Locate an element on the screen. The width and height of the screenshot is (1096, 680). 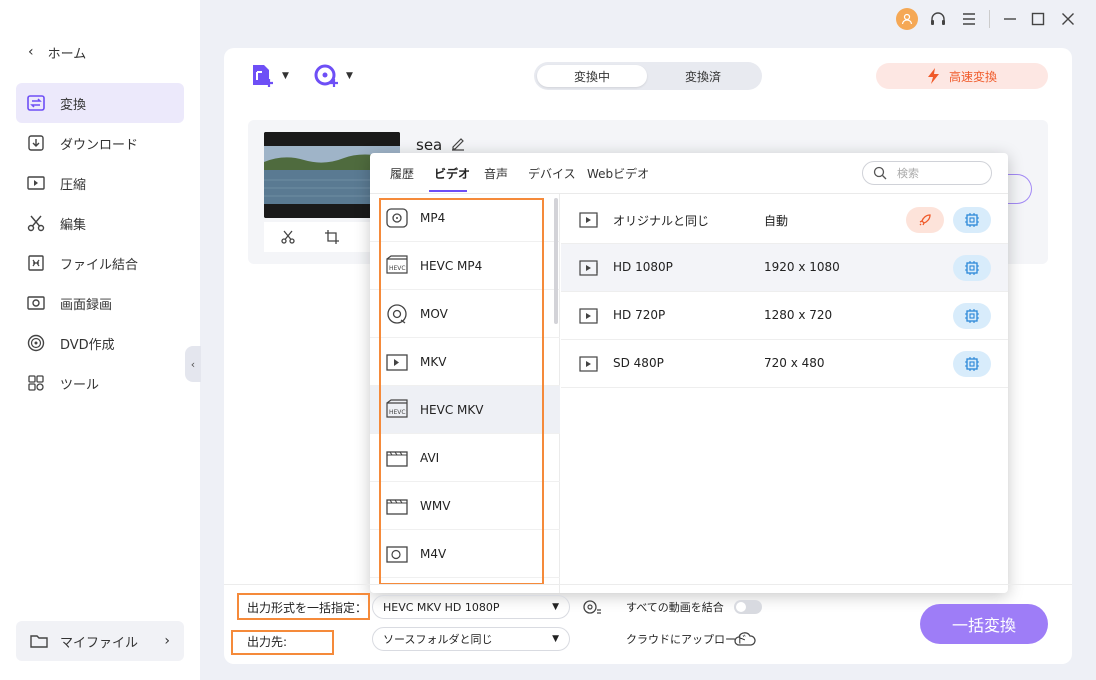
sidebar-item-label: DVD作成 is located at coordinates (87, 345).